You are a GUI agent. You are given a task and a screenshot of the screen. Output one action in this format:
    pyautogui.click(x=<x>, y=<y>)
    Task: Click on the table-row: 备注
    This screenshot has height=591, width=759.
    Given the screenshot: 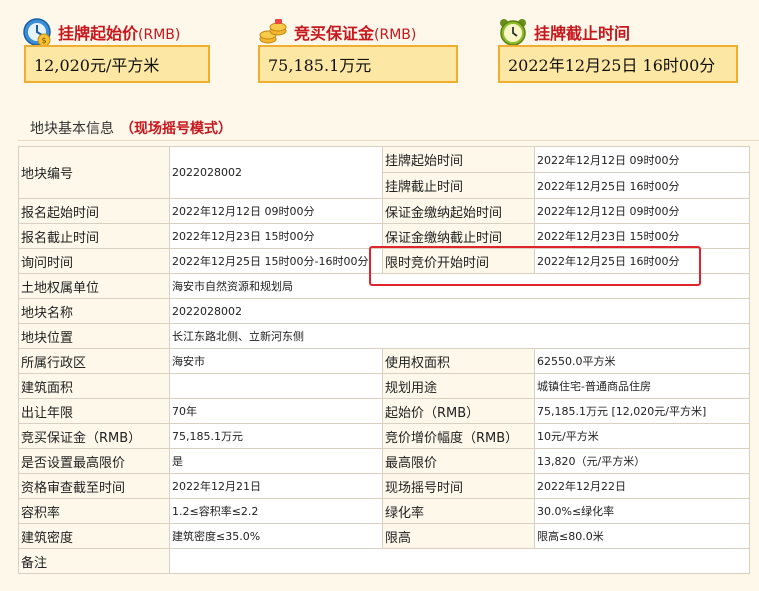 What is the action you would take?
    pyautogui.click(x=384, y=561)
    